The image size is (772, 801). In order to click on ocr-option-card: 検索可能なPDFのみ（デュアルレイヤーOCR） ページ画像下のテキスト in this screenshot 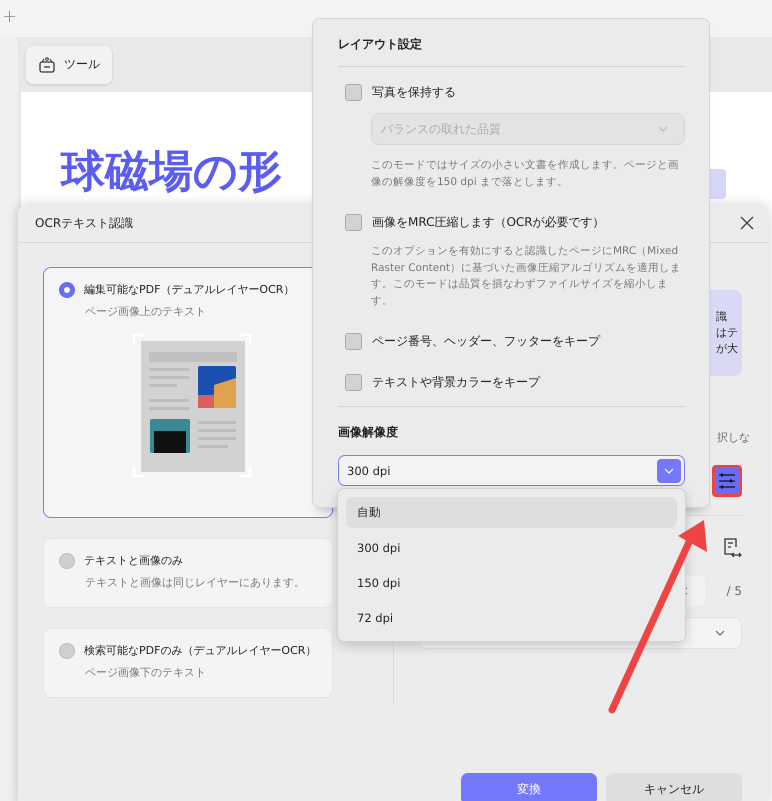, I will do `click(188, 663)`.